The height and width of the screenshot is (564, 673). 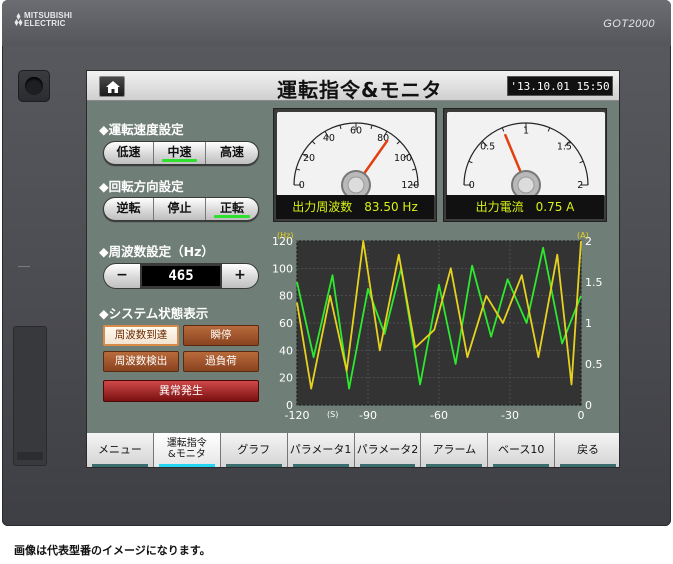 I want to click on frequency-label: ◆周波数設定（Hz）, so click(x=156, y=251).